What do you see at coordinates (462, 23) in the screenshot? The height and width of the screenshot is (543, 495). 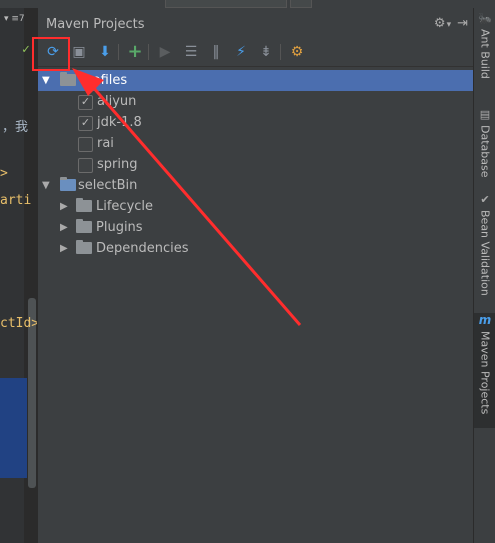 I see `hide-panel-icon: ⇥` at bounding box center [462, 23].